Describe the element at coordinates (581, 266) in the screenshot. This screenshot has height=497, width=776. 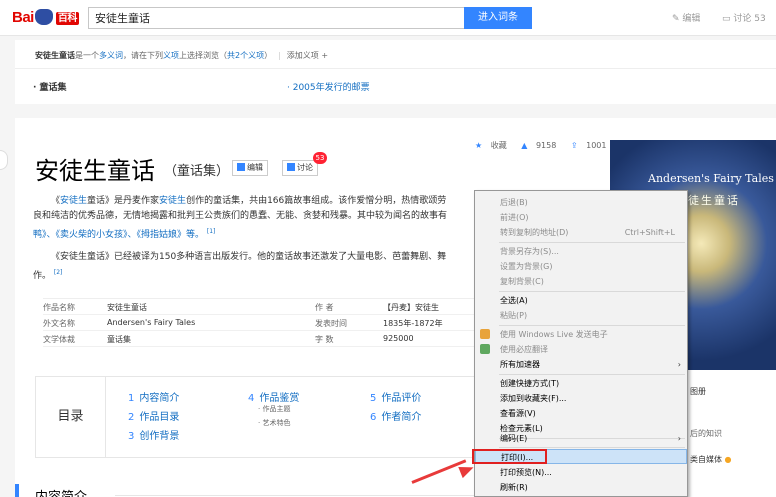
I see `menu-item-set-bg: 设置为背景(G)` at that location.